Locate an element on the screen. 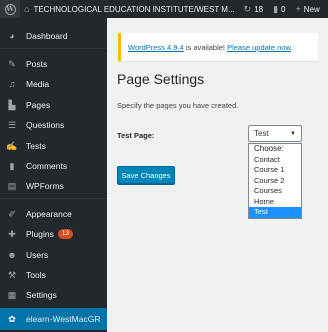 This screenshot has width=328, height=332. pin-icon: ✎ is located at coordinates (12, 63).